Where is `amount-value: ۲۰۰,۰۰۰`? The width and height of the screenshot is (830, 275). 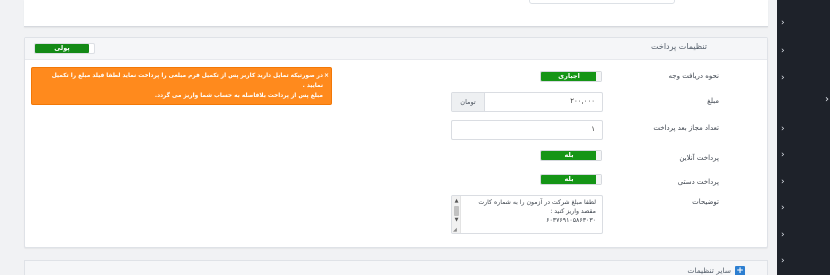
amount-value: ۲۰۰,۰۰۰ is located at coordinates (582, 101).